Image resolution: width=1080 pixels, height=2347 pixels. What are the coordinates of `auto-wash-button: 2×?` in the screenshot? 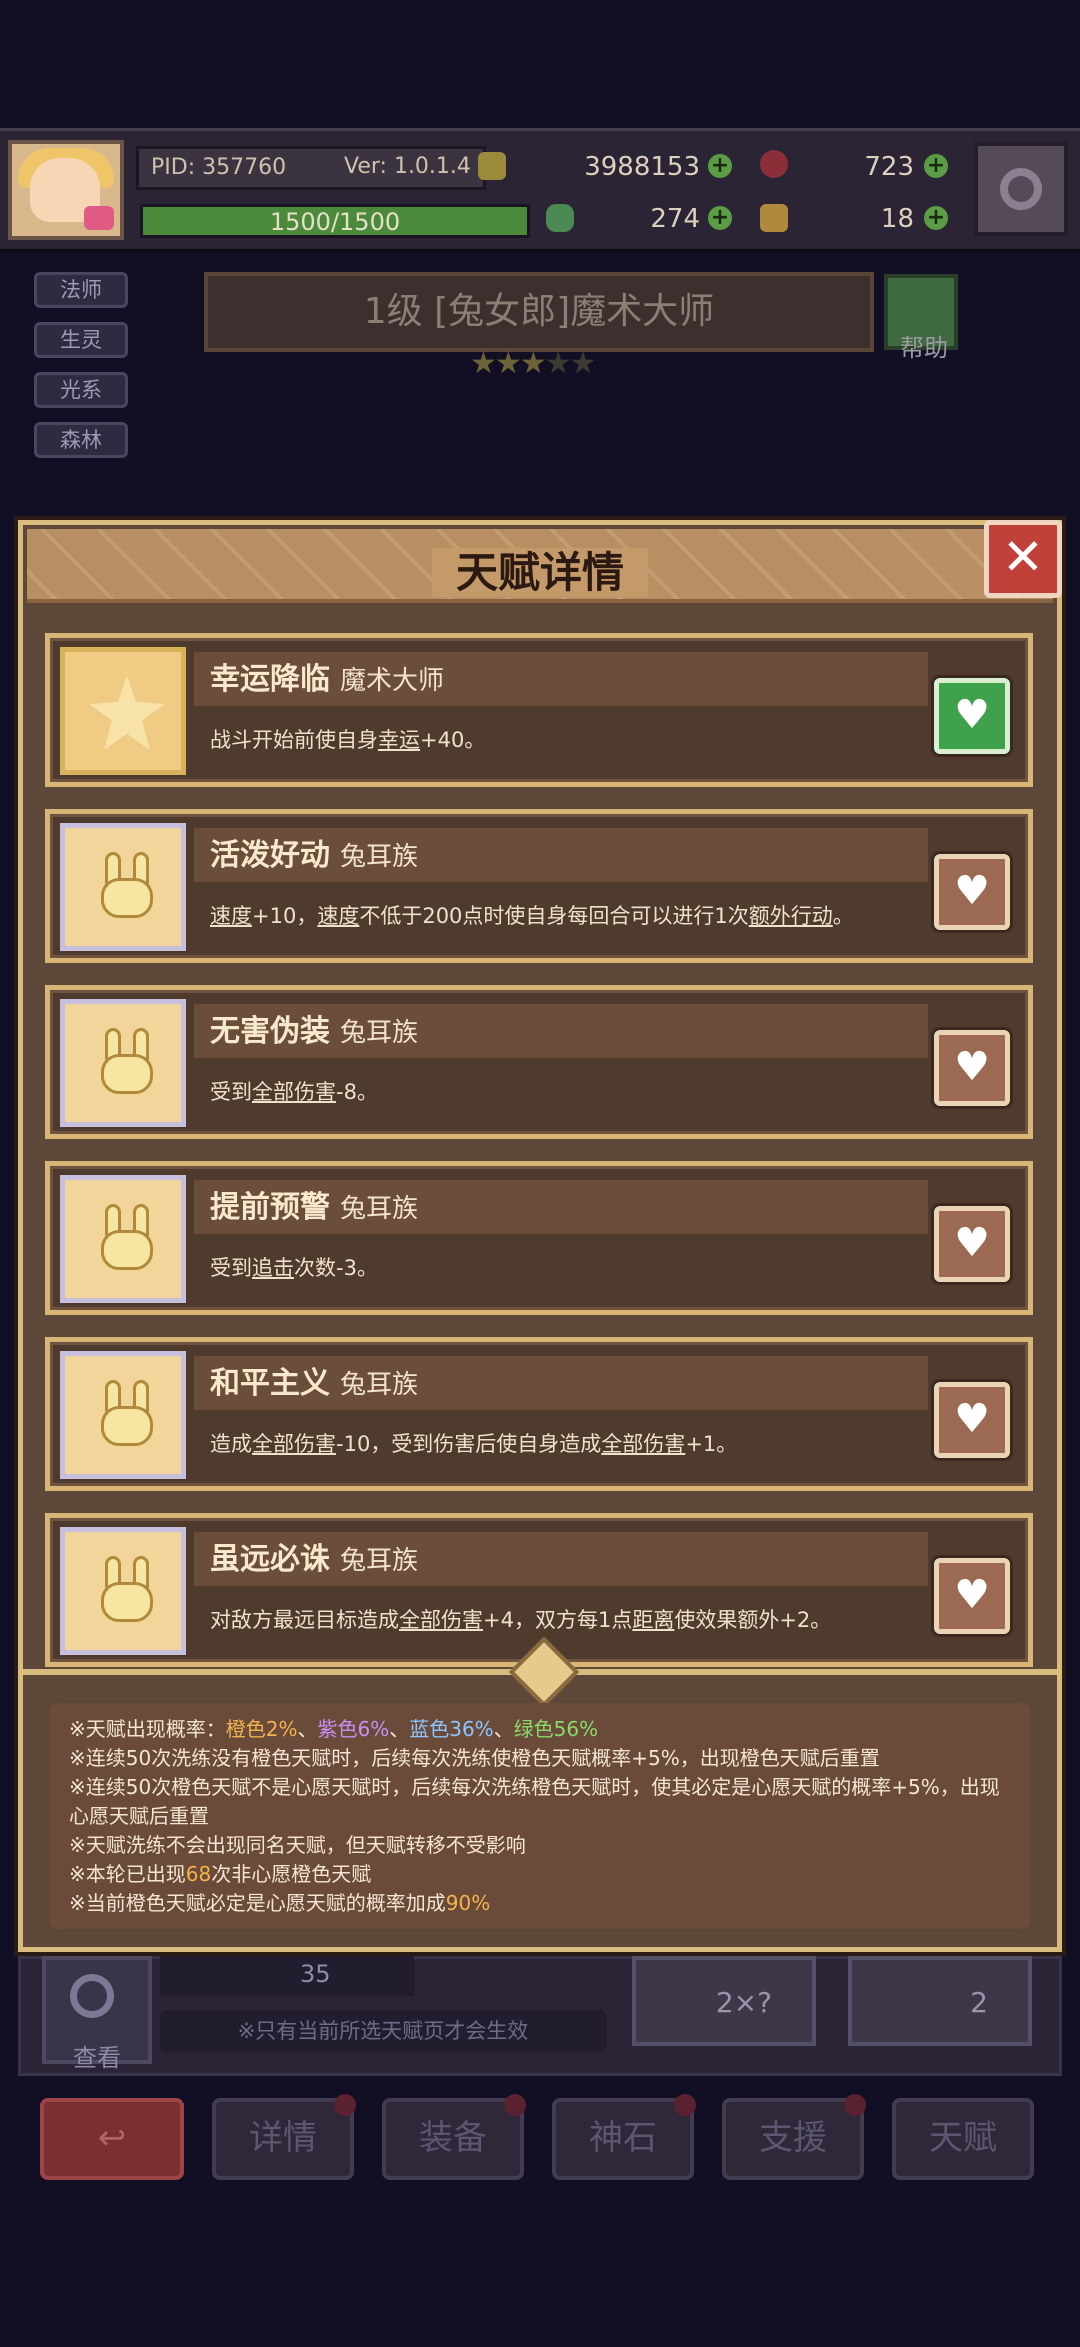 It's located at (724, 2001).